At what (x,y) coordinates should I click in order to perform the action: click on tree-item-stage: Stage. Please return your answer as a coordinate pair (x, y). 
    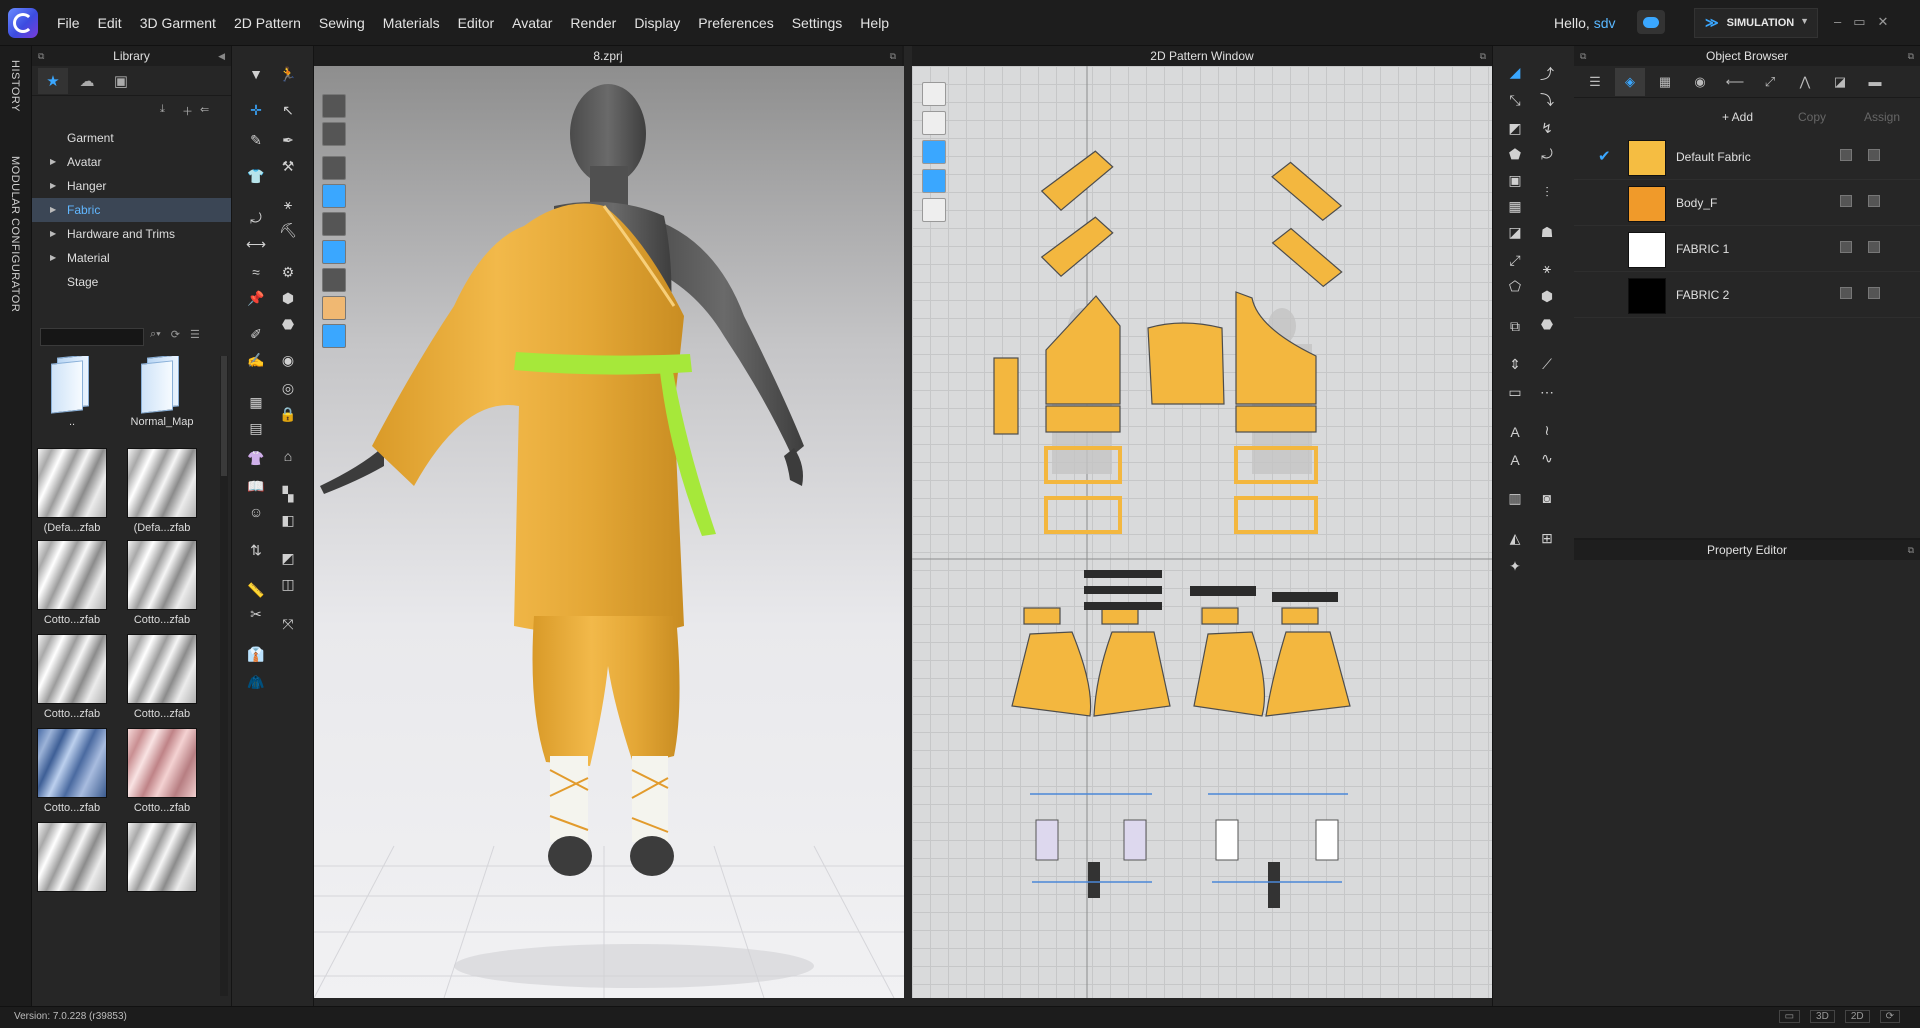
    Looking at the image, I should click on (131, 282).